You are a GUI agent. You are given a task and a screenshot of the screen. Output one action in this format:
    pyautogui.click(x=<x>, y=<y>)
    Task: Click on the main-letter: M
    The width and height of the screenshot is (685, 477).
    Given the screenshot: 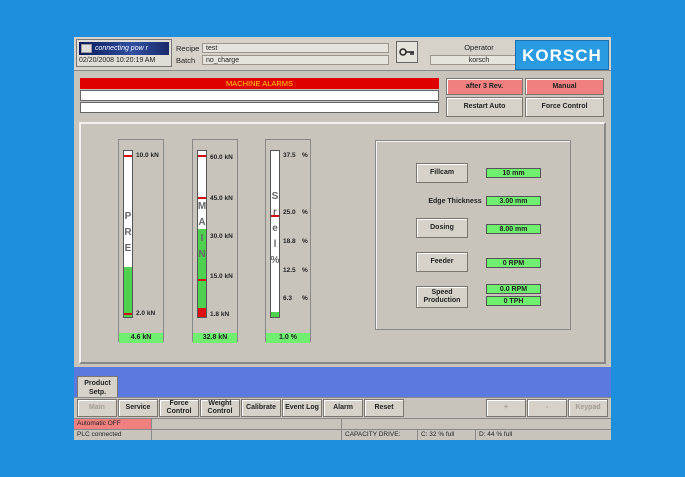 What is the action you would take?
    pyautogui.click(x=202, y=206)
    